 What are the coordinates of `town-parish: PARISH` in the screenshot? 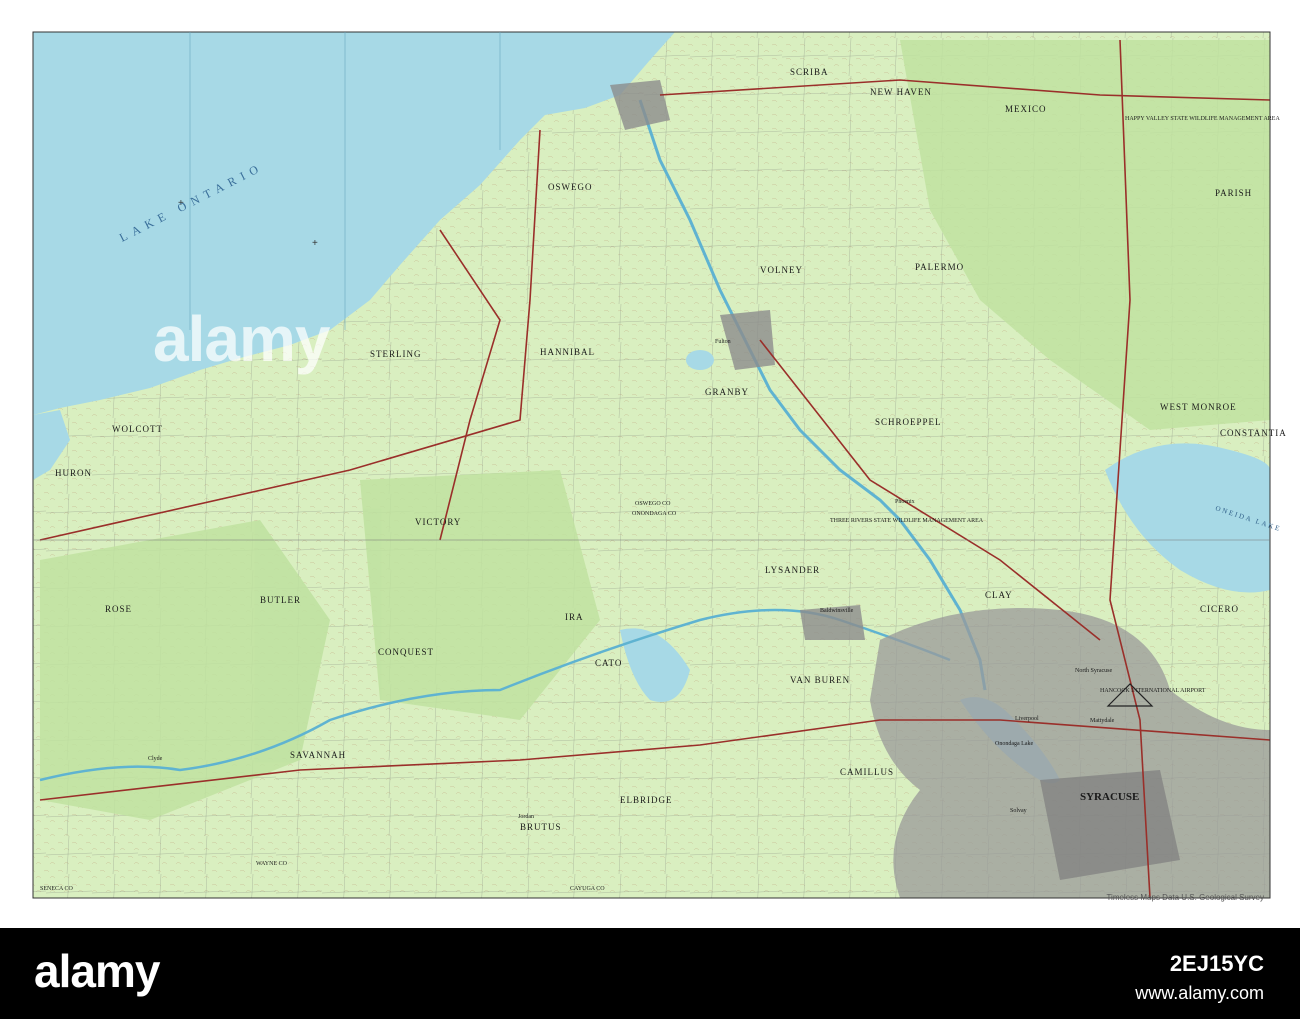 It's located at (1233, 193).